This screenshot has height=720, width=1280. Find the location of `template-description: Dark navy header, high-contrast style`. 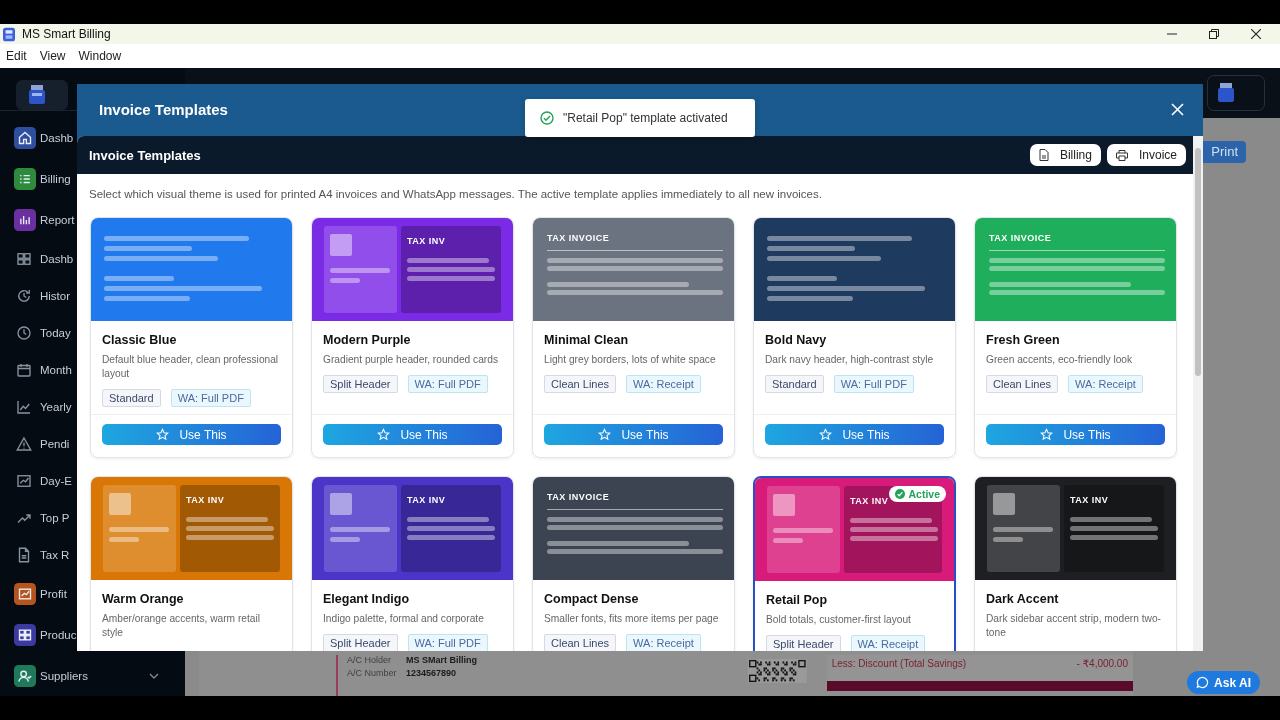

template-description: Dark navy header, high-contrast style is located at coordinates (850, 360).